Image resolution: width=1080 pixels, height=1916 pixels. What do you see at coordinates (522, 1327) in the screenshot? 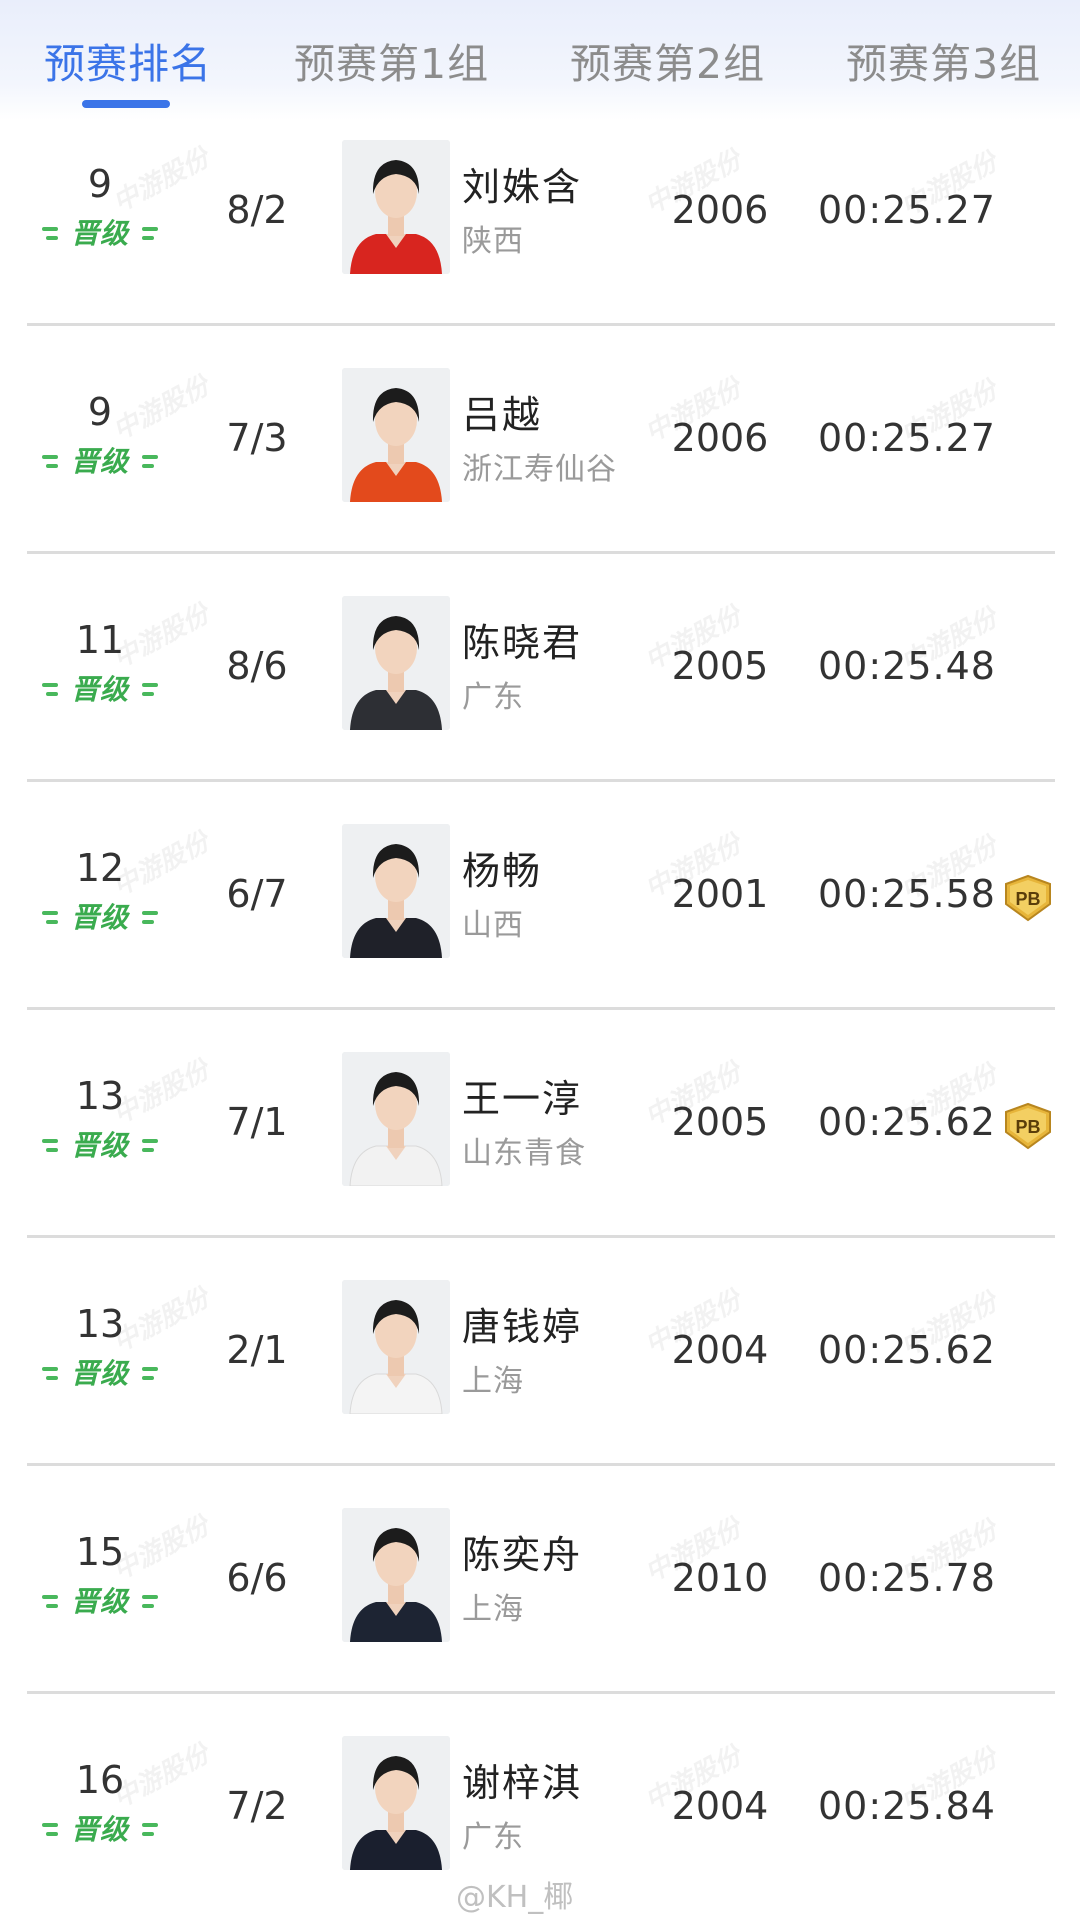
I see `athlete-name: 唐钱婷` at bounding box center [522, 1327].